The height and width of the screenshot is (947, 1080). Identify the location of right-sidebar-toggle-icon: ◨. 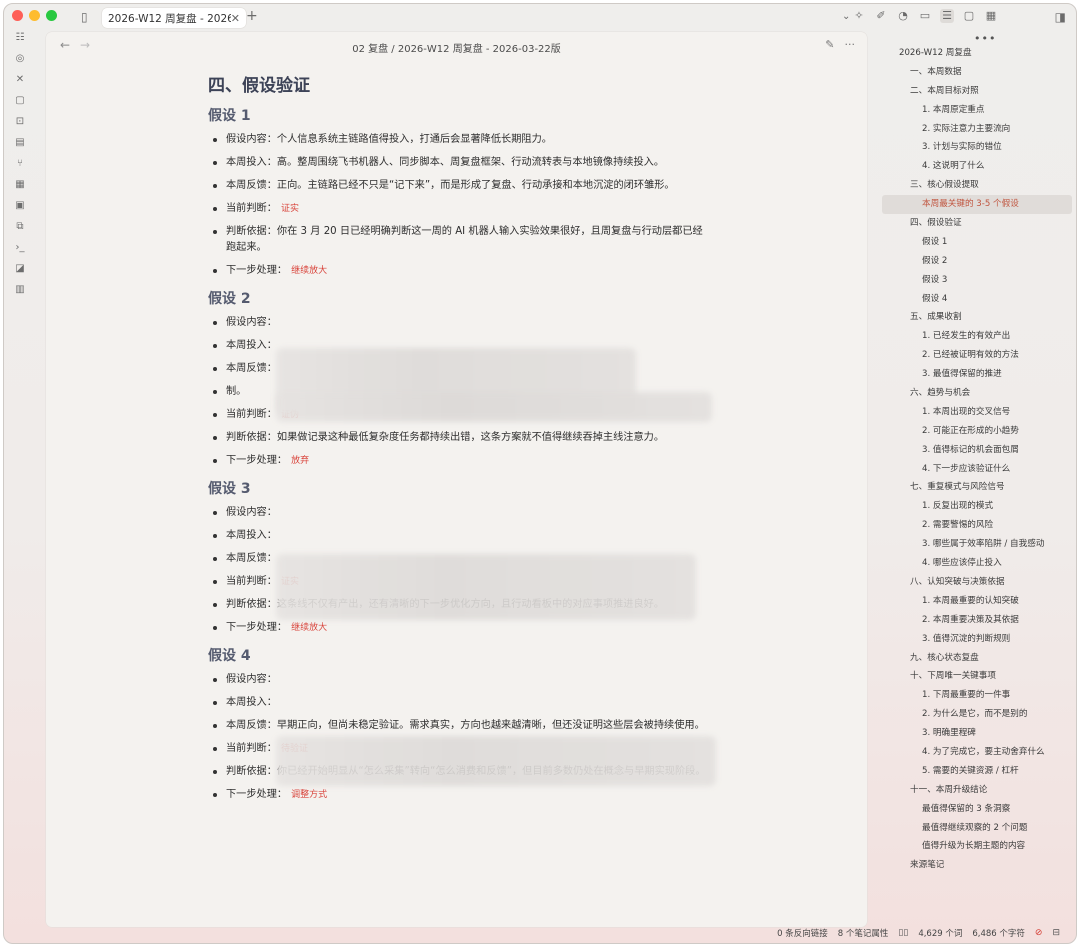
(1060, 17).